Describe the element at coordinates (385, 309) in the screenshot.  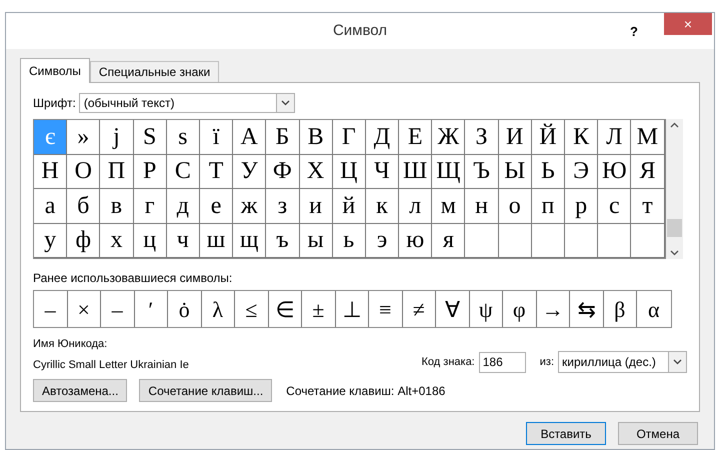
I see `recent-symbol-cell: ≡` at that location.